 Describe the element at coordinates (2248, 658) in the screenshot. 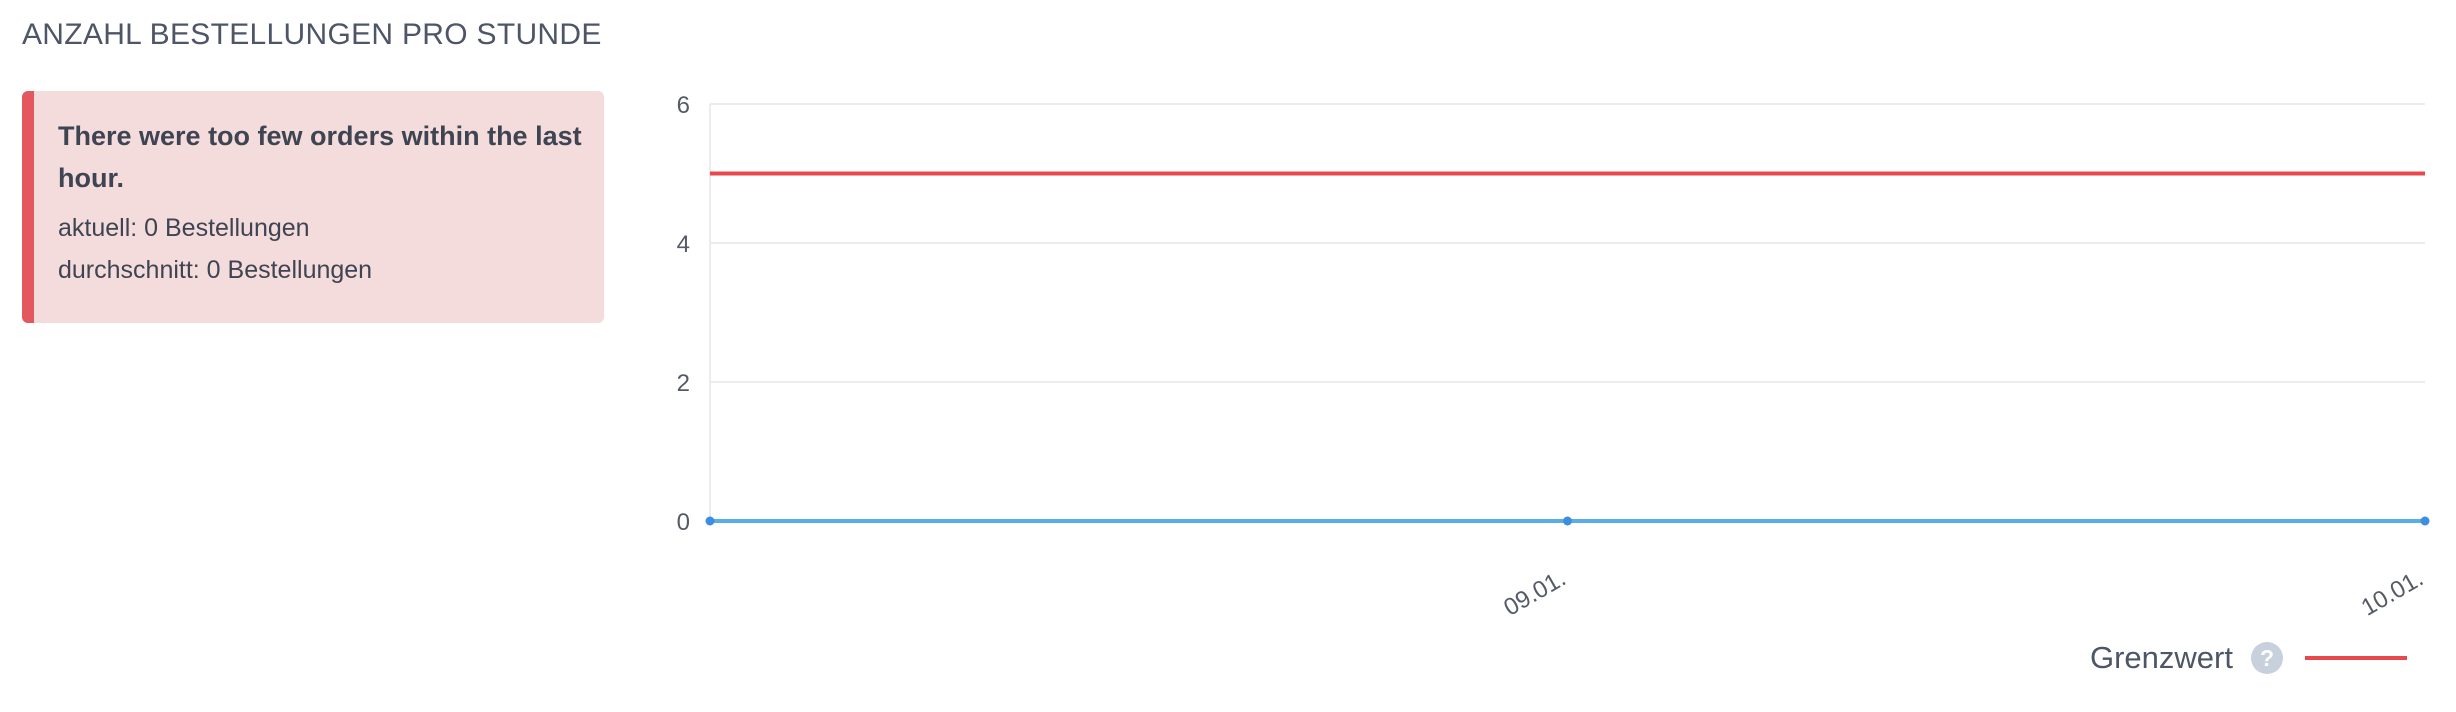

I see `legend: Grenzwert ?` at that location.